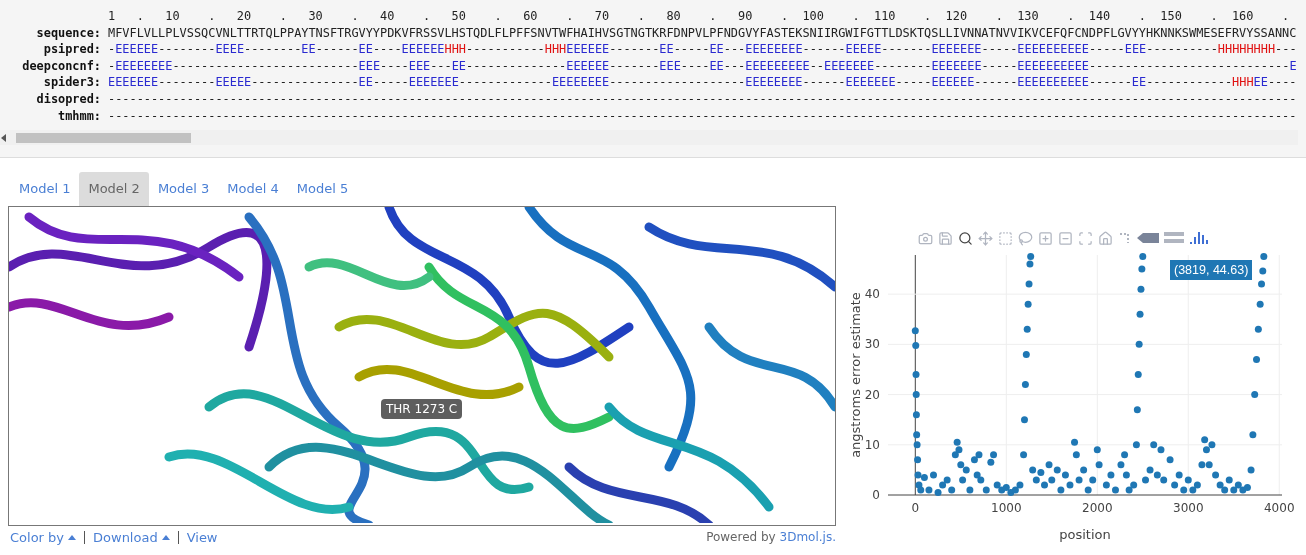 This screenshot has width=1306, height=555. What do you see at coordinates (61, 66) in the screenshot?
I see `track-label: deepconcnf:` at bounding box center [61, 66].